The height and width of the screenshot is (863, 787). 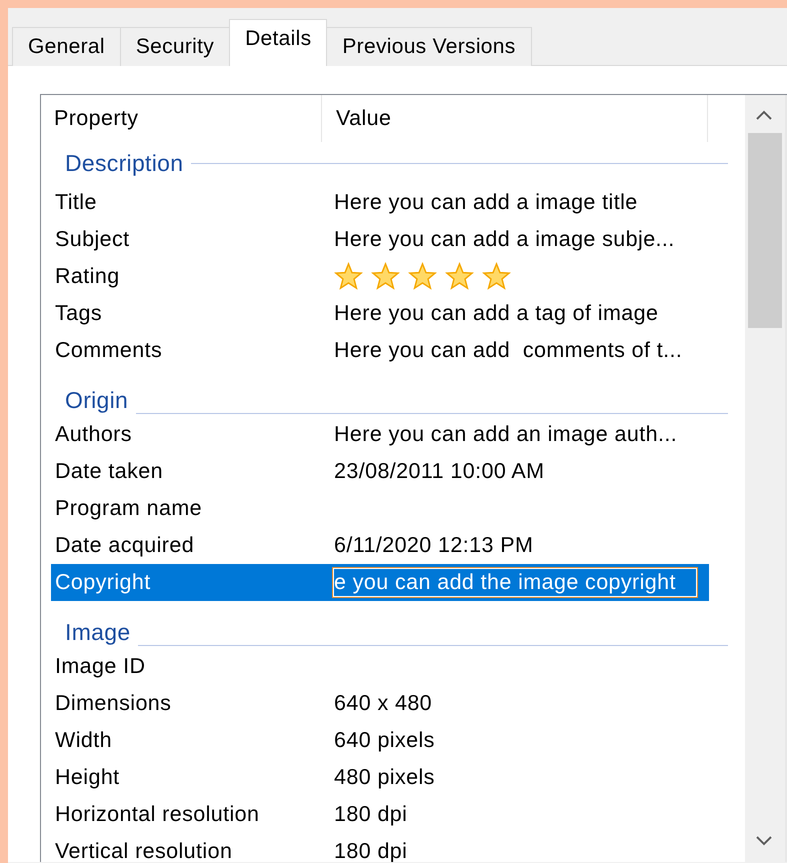 What do you see at coordinates (497, 313) in the screenshot?
I see `property-value: Here you can add a tag of image` at bounding box center [497, 313].